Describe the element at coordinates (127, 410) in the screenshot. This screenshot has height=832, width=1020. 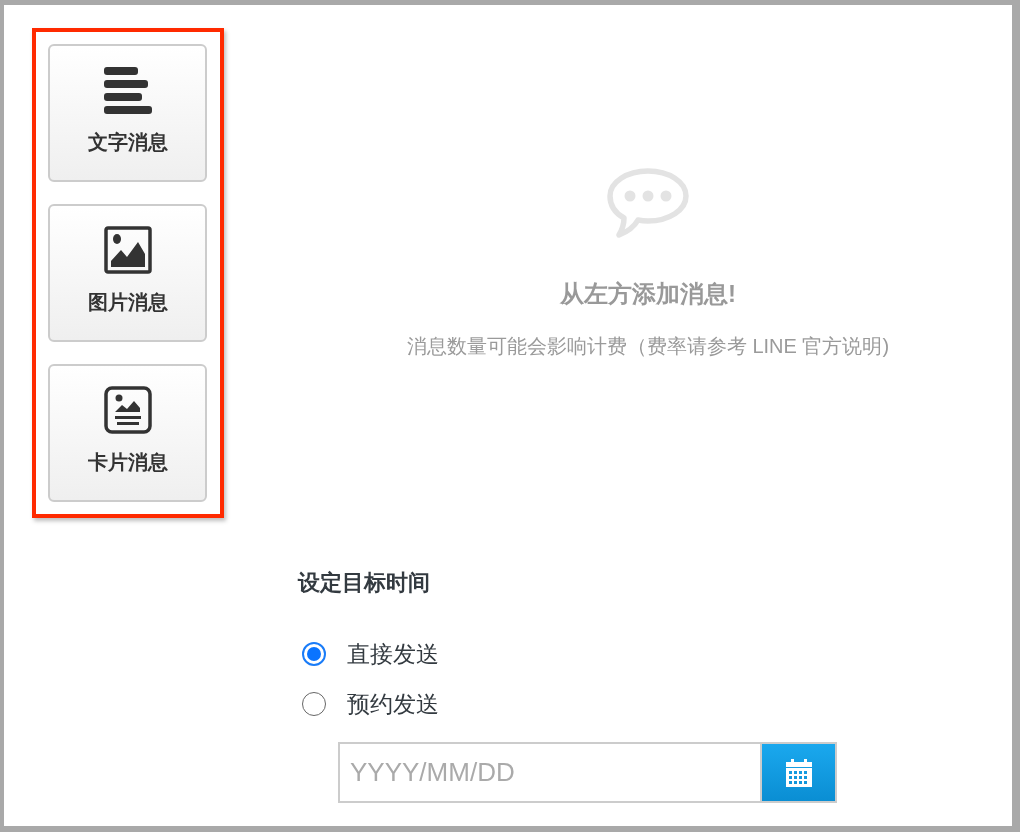
I see `picture-card-icon` at that location.